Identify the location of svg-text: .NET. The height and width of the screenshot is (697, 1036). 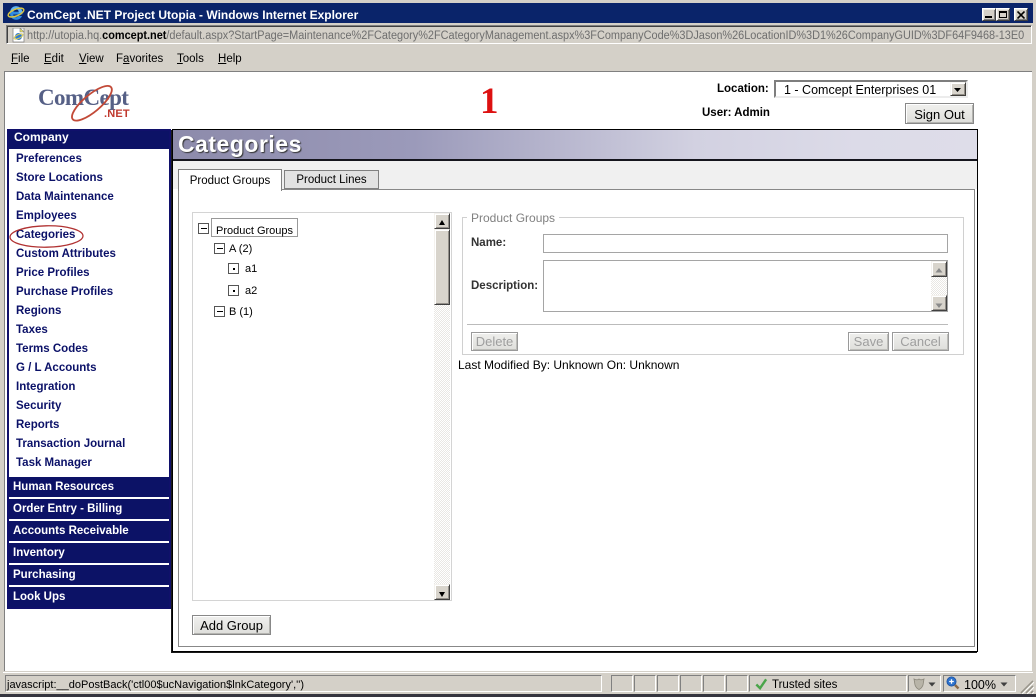
(117, 114).